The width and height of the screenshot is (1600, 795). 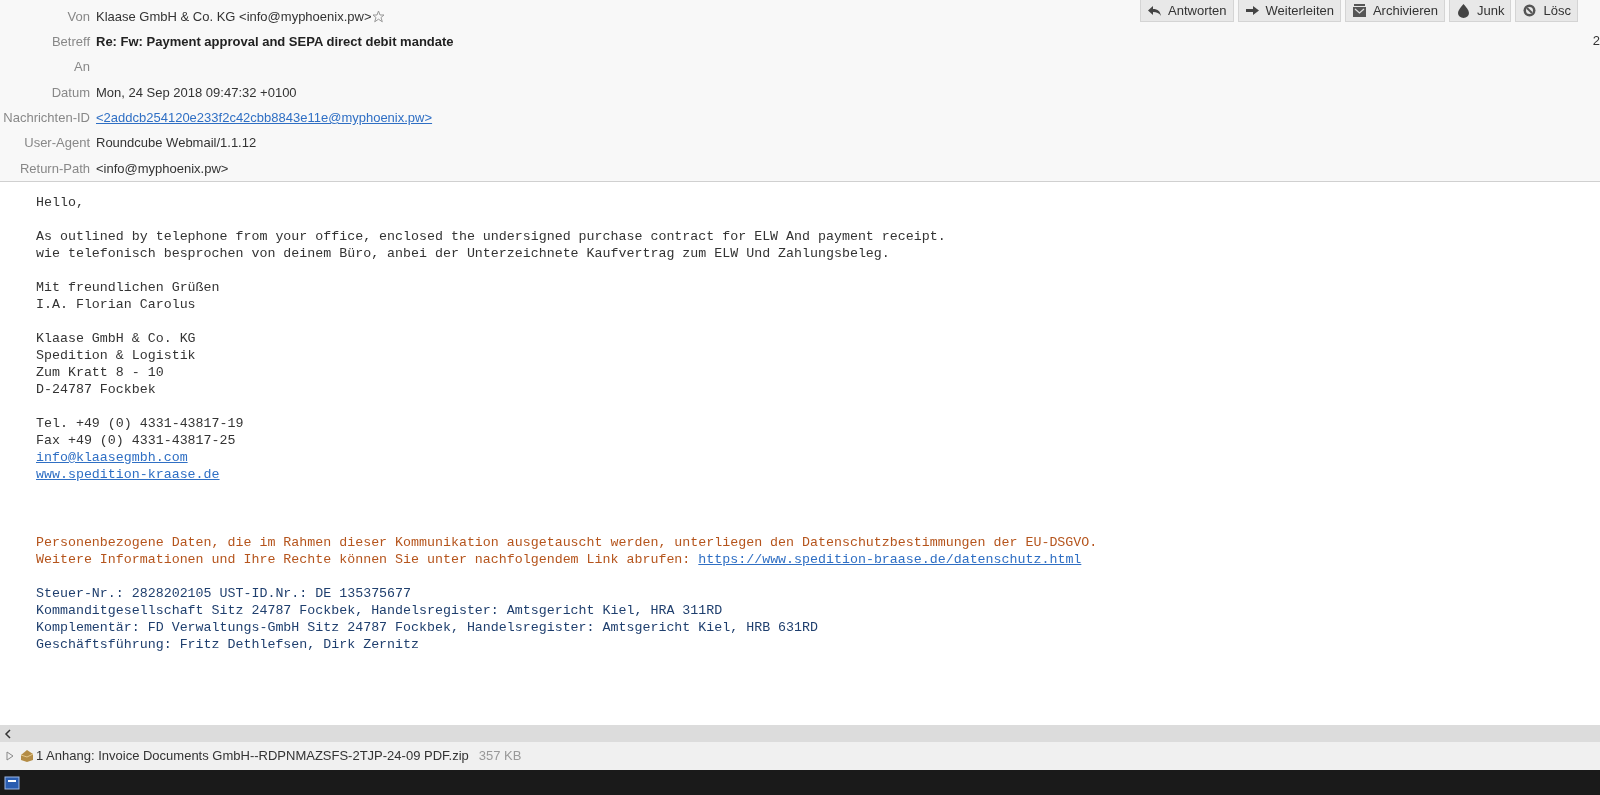 What do you see at coordinates (427, 627) in the screenshot?
I see `legal-text: Komplementär: FD Verwaltungs-GmbH Sitz 24787 Fockbek, Handelsregister: Amtsgericht Kiel, HRB 631RD` at bounding box center [427, 627].